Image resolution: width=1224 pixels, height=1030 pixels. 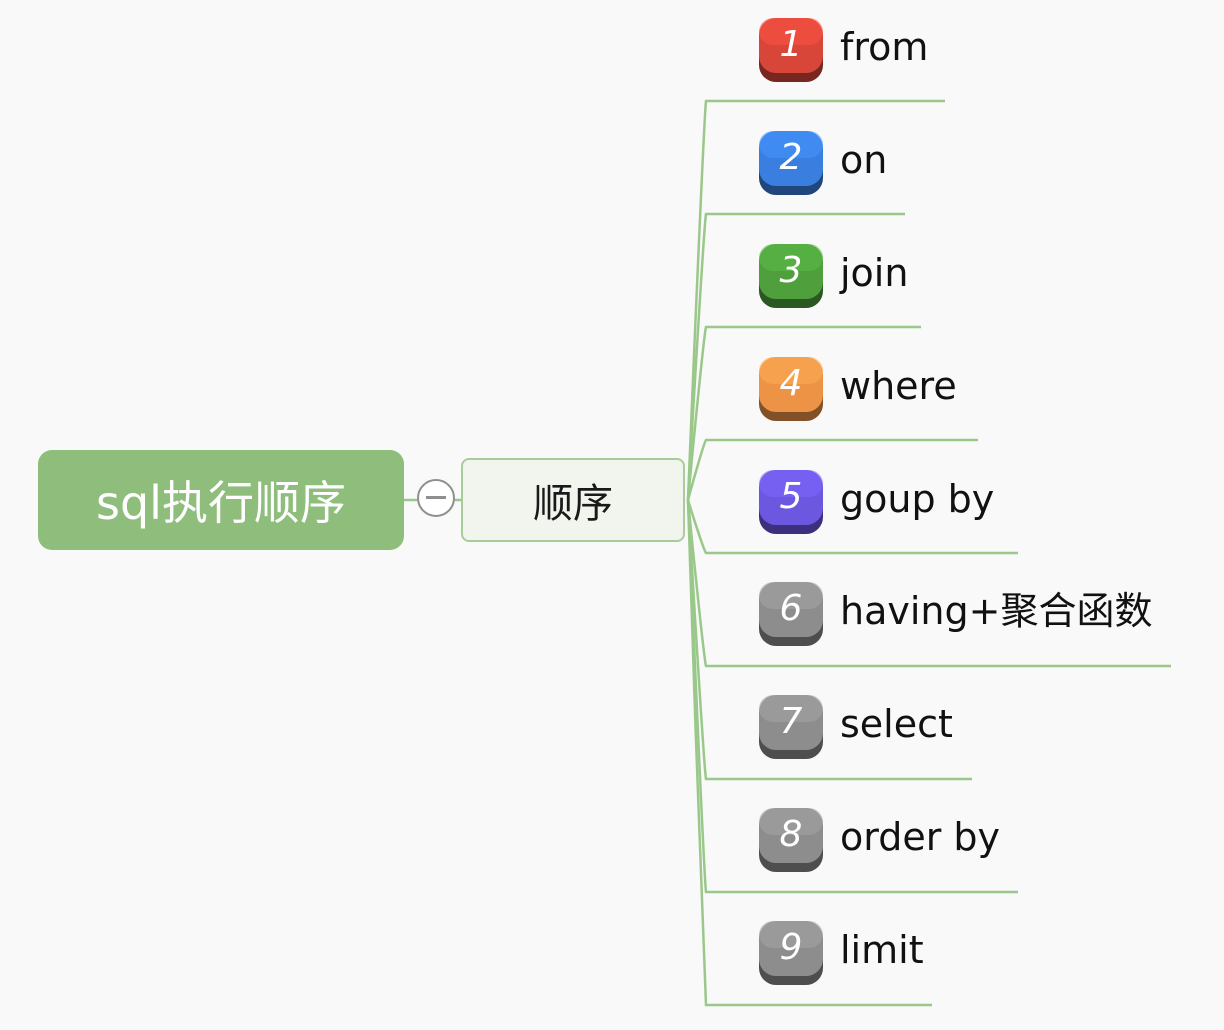 I want to click on step-number: 9, so click(x=791, y=947).